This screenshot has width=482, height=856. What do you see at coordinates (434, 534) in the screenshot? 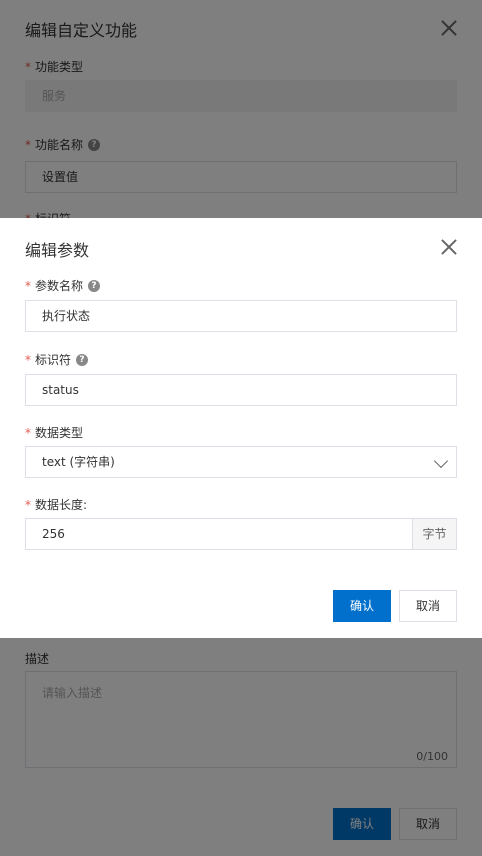
I see `data-length-unit: 字节` at bounding box center [434, 534].